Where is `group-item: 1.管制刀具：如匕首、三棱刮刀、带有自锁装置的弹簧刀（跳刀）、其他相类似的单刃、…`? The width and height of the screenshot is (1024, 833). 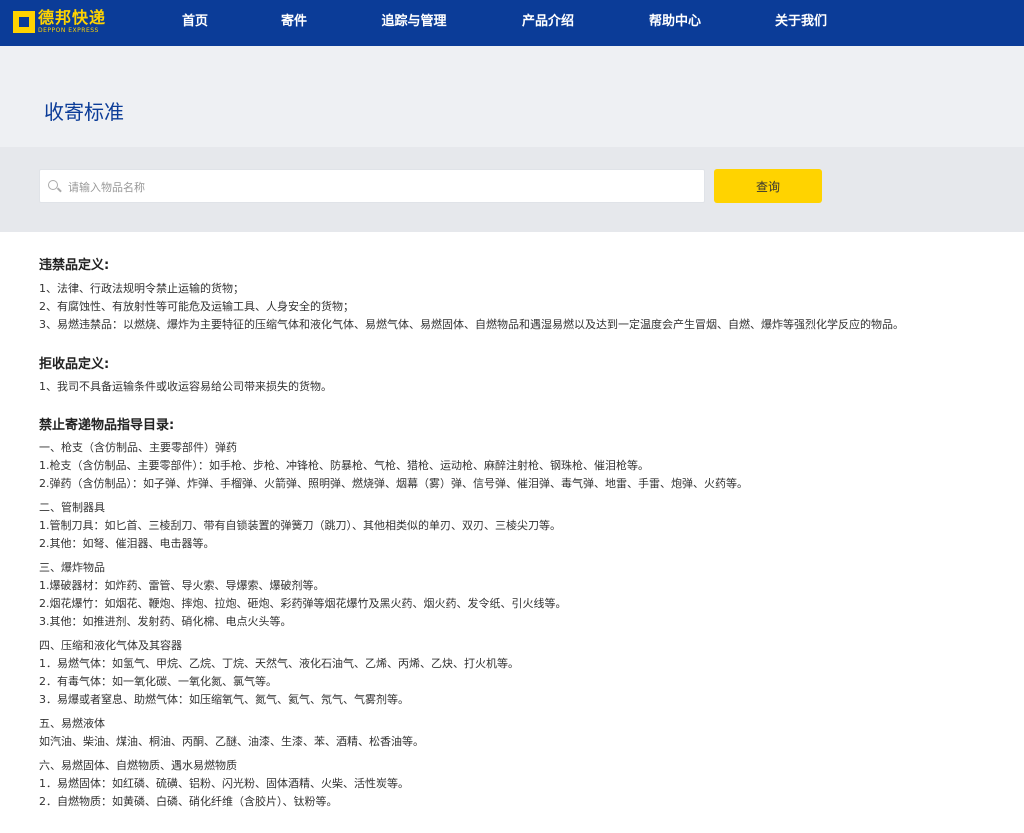 group-item: 1.管制刀具：如匕首、三棱刮刀、带有自锁装置的弹簧刀（跳刀）、其他相类似的单刃、… is located at coordinates (300, 525).